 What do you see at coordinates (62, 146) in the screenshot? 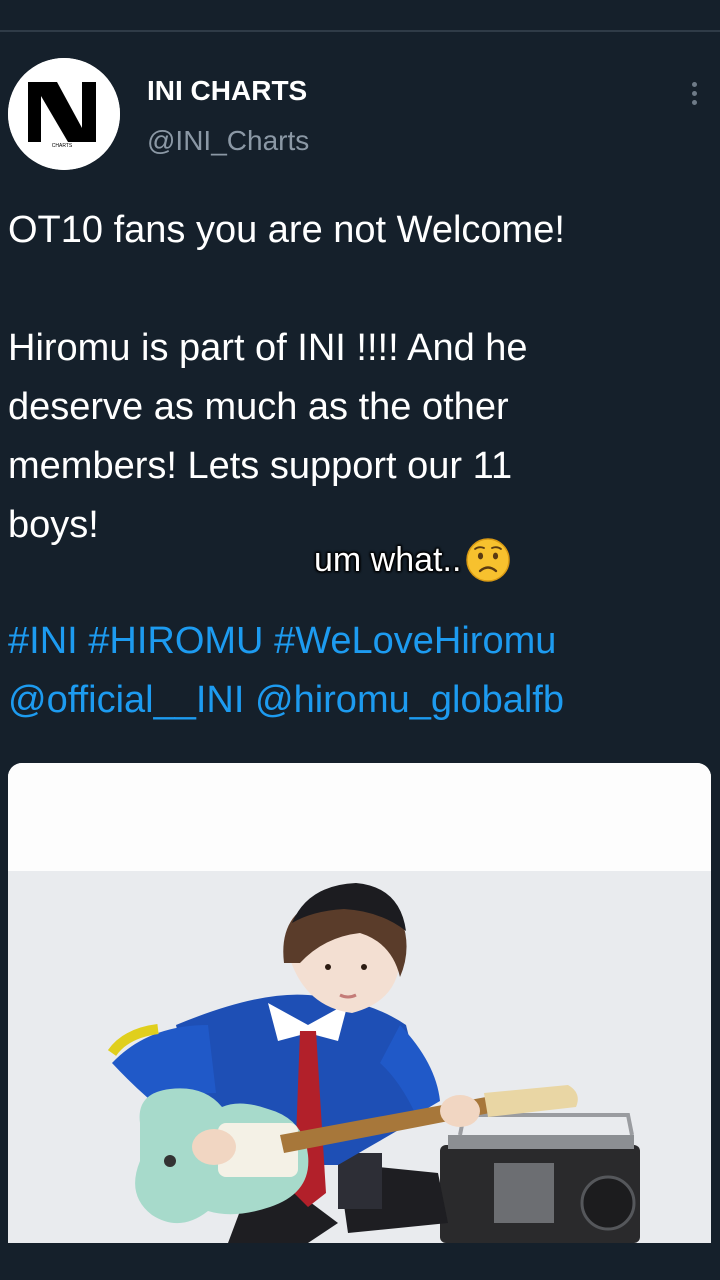
I see `avatar-logo-text: CHARTS` at bounding box center [62, 146].